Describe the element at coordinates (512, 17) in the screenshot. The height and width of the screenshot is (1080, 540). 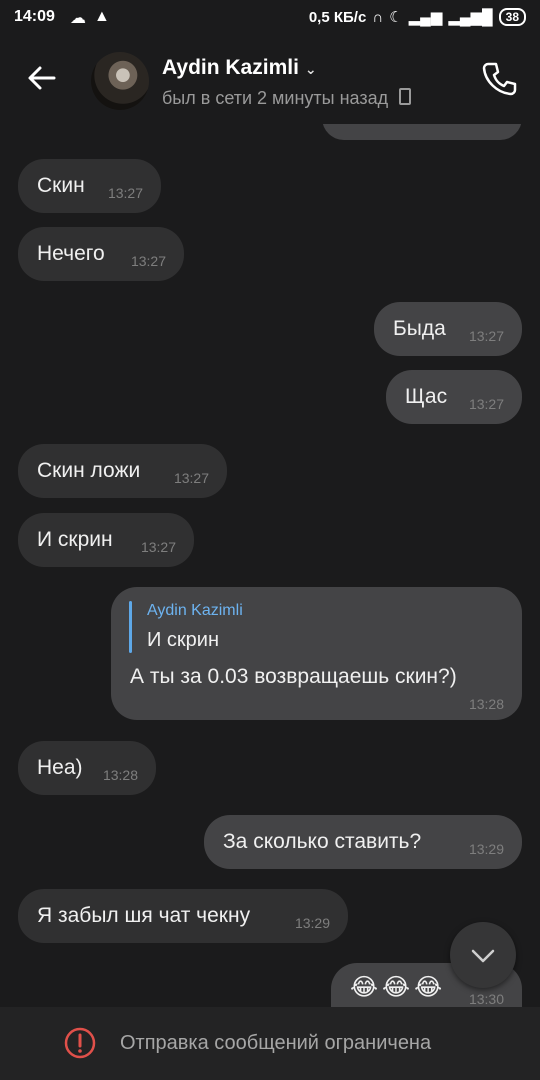
I see `battery-indicator: 38` at that location.